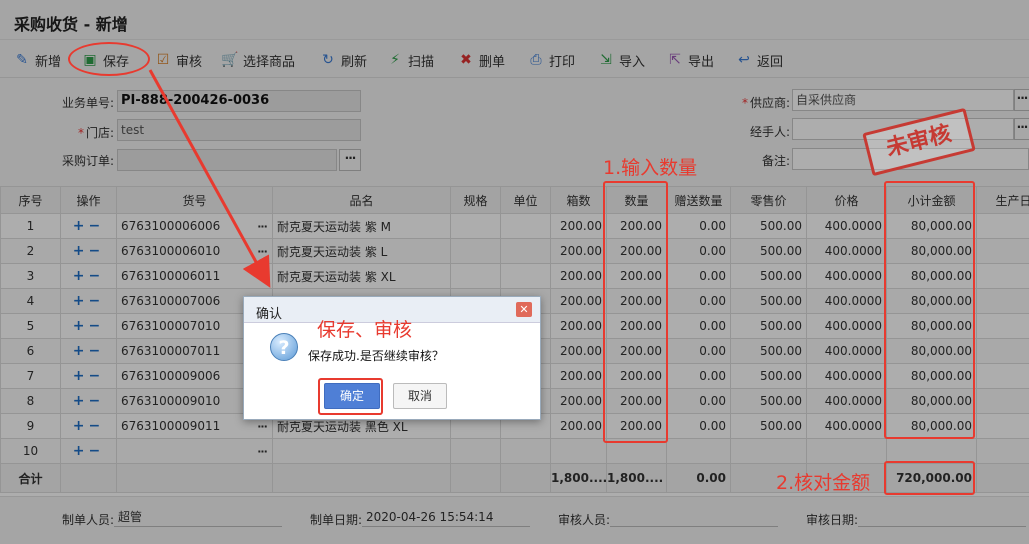 This screenshot has width=1029, height=544. Describe the element at coordinates (376, 356) in the screenshot. I see `dialog-message: 保存成功.是否继续审核？` at that location.